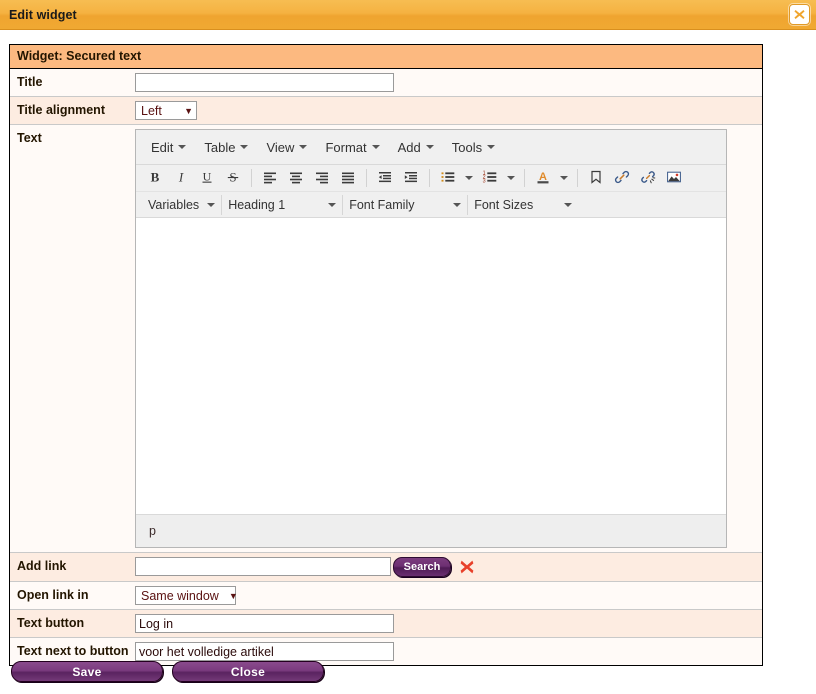  Describe the element at coordinates (799, 14) in the screenshot. I see `close-button` at that location.